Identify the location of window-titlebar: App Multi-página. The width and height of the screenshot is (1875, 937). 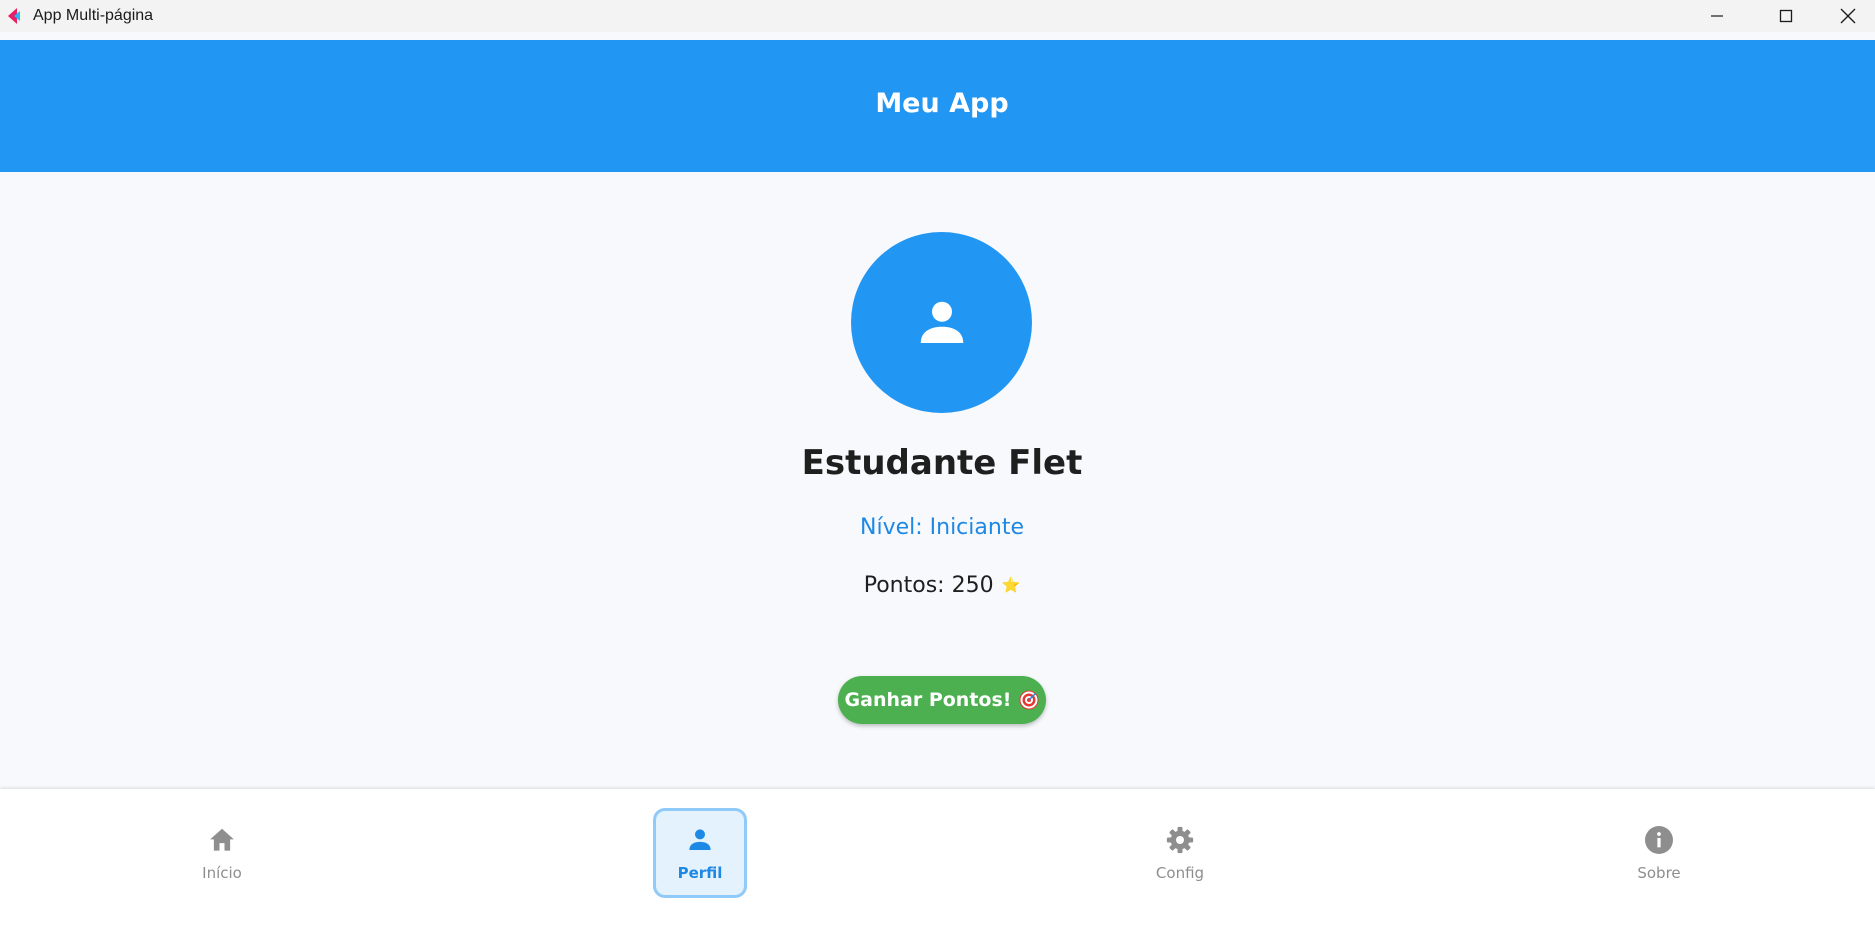
(937, 16).